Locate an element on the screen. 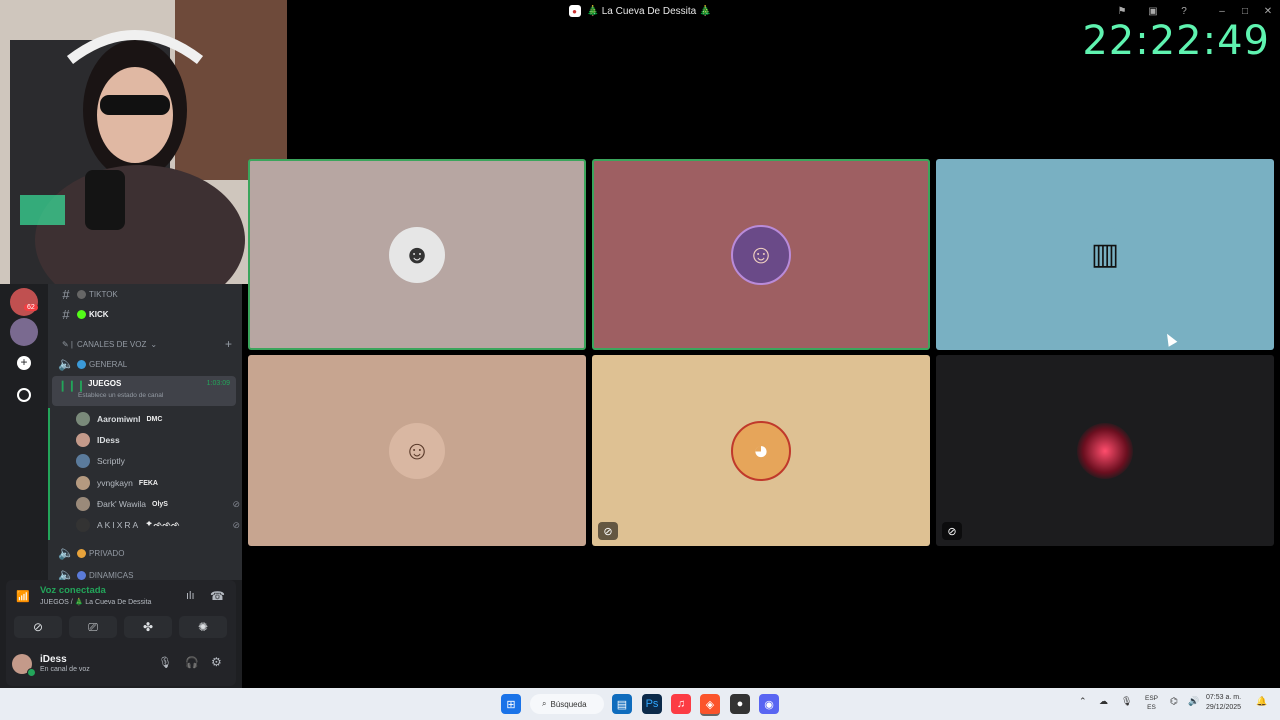 This screenshot has height=720, width=1280. voice-location: JUEGOS / 🎄 La Cueva De Dessita is located at coordinates (95, 602).